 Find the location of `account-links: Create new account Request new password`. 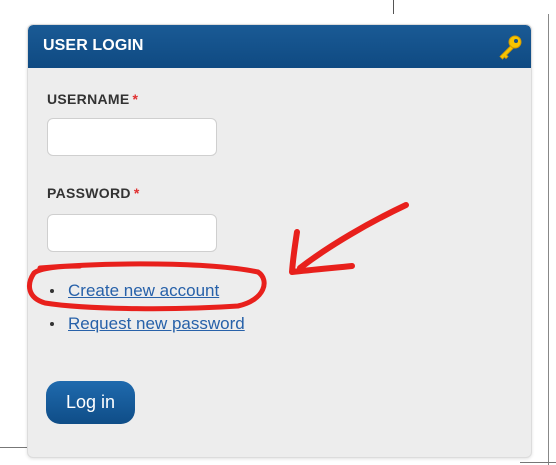

account-links: Create new account Request new password is located at coordinates (146, 313).